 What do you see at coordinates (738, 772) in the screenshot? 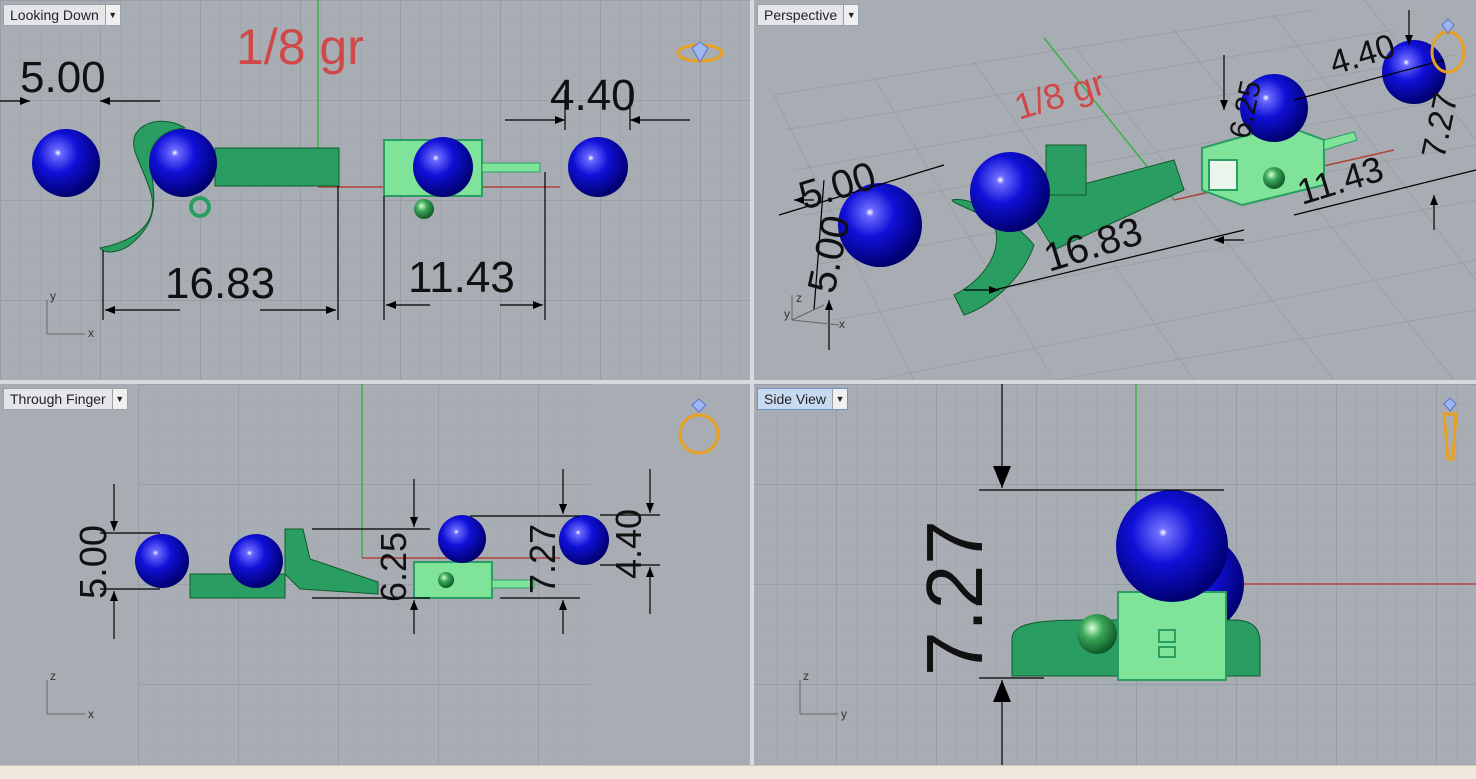
I see `status-bar` at bounding box center [738, 772].